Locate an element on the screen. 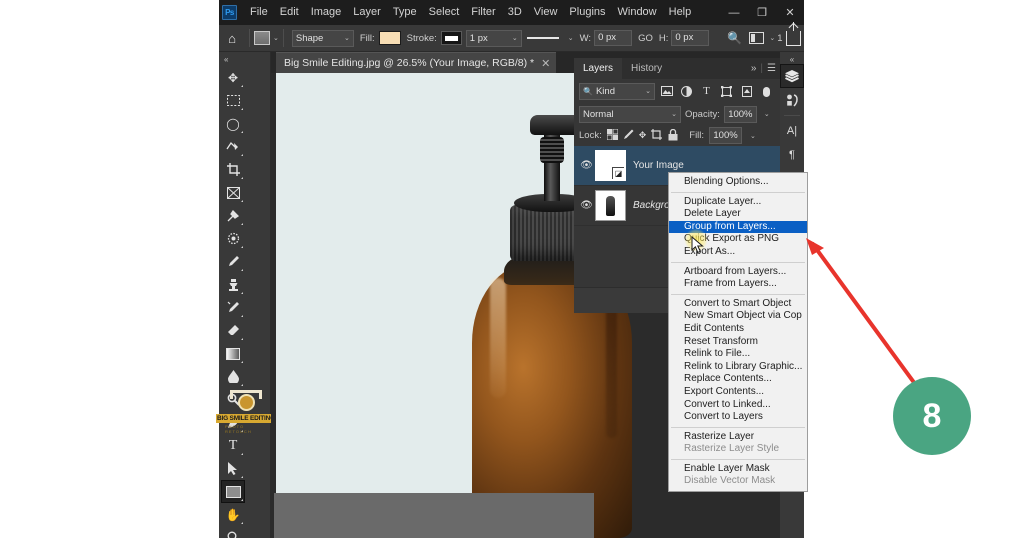 The height and width of the screenshot is (538, 1024). blend-mode-select: Normal ⌄ is located at coordinates (630, 114).